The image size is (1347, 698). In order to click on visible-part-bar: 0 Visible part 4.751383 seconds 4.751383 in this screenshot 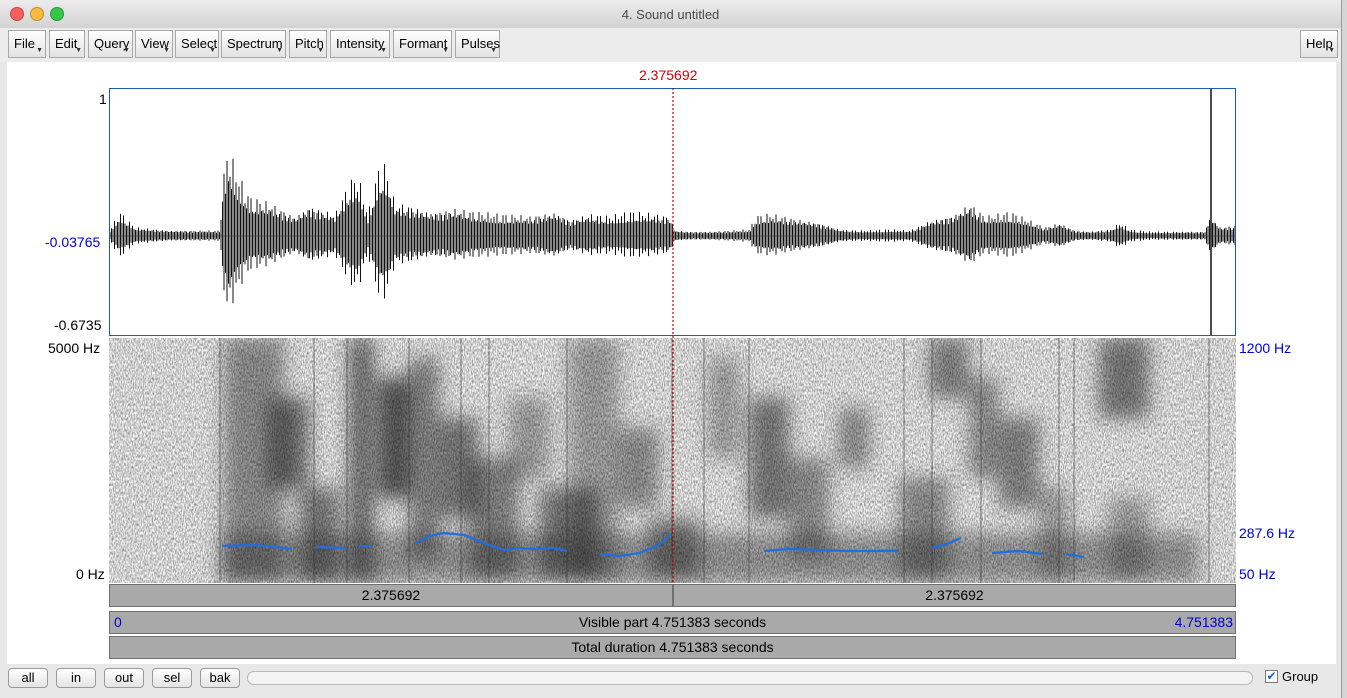, I will do `click(672, 622)`.